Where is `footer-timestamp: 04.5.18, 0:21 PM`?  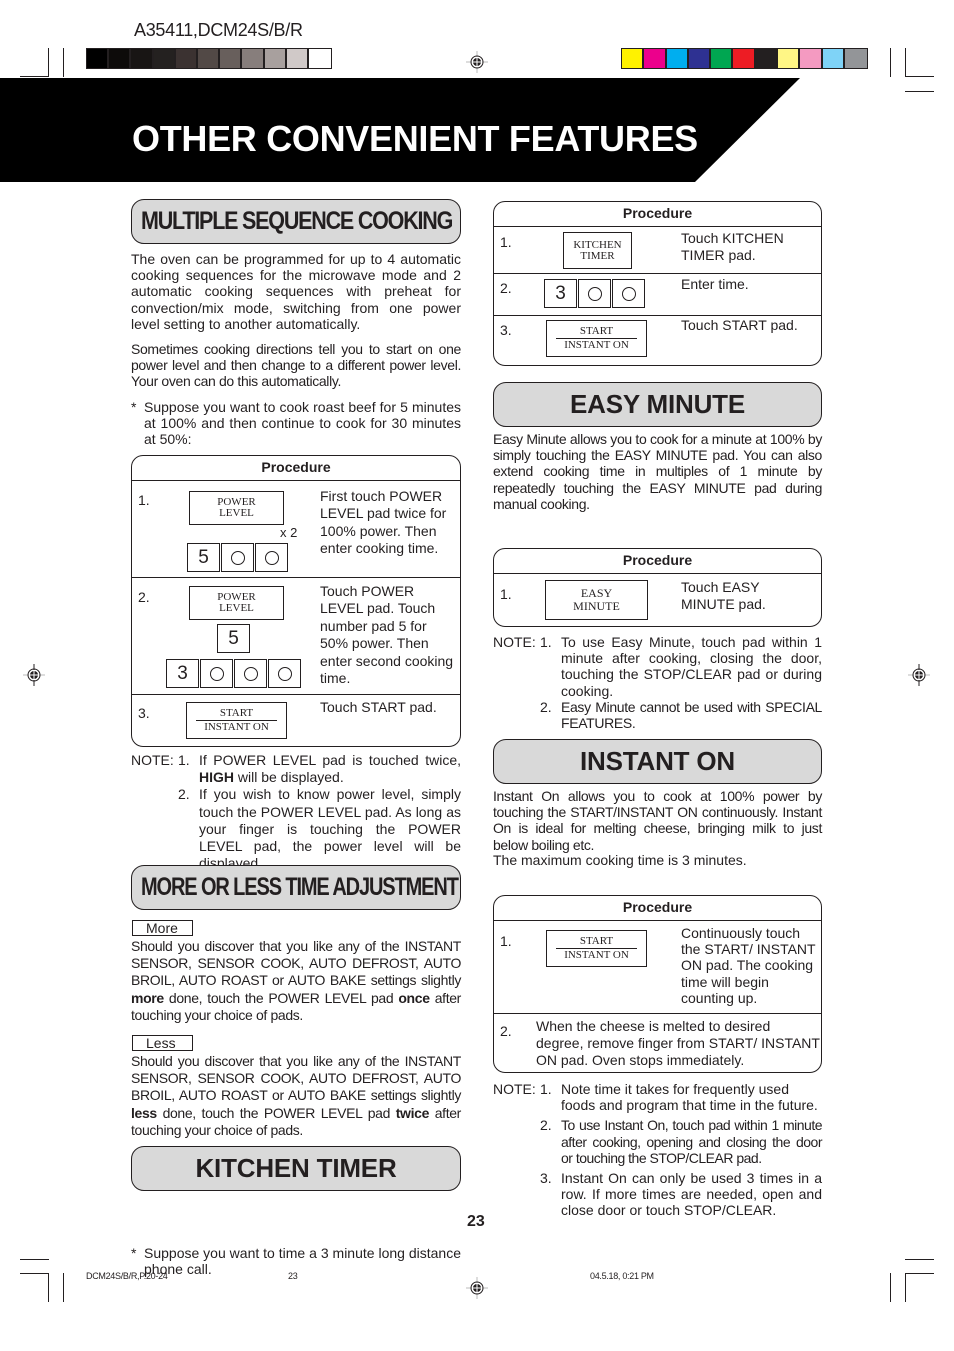 footer-timestamp: 04.5.18, 0:21 PM is located at coordinates (622, 1276).